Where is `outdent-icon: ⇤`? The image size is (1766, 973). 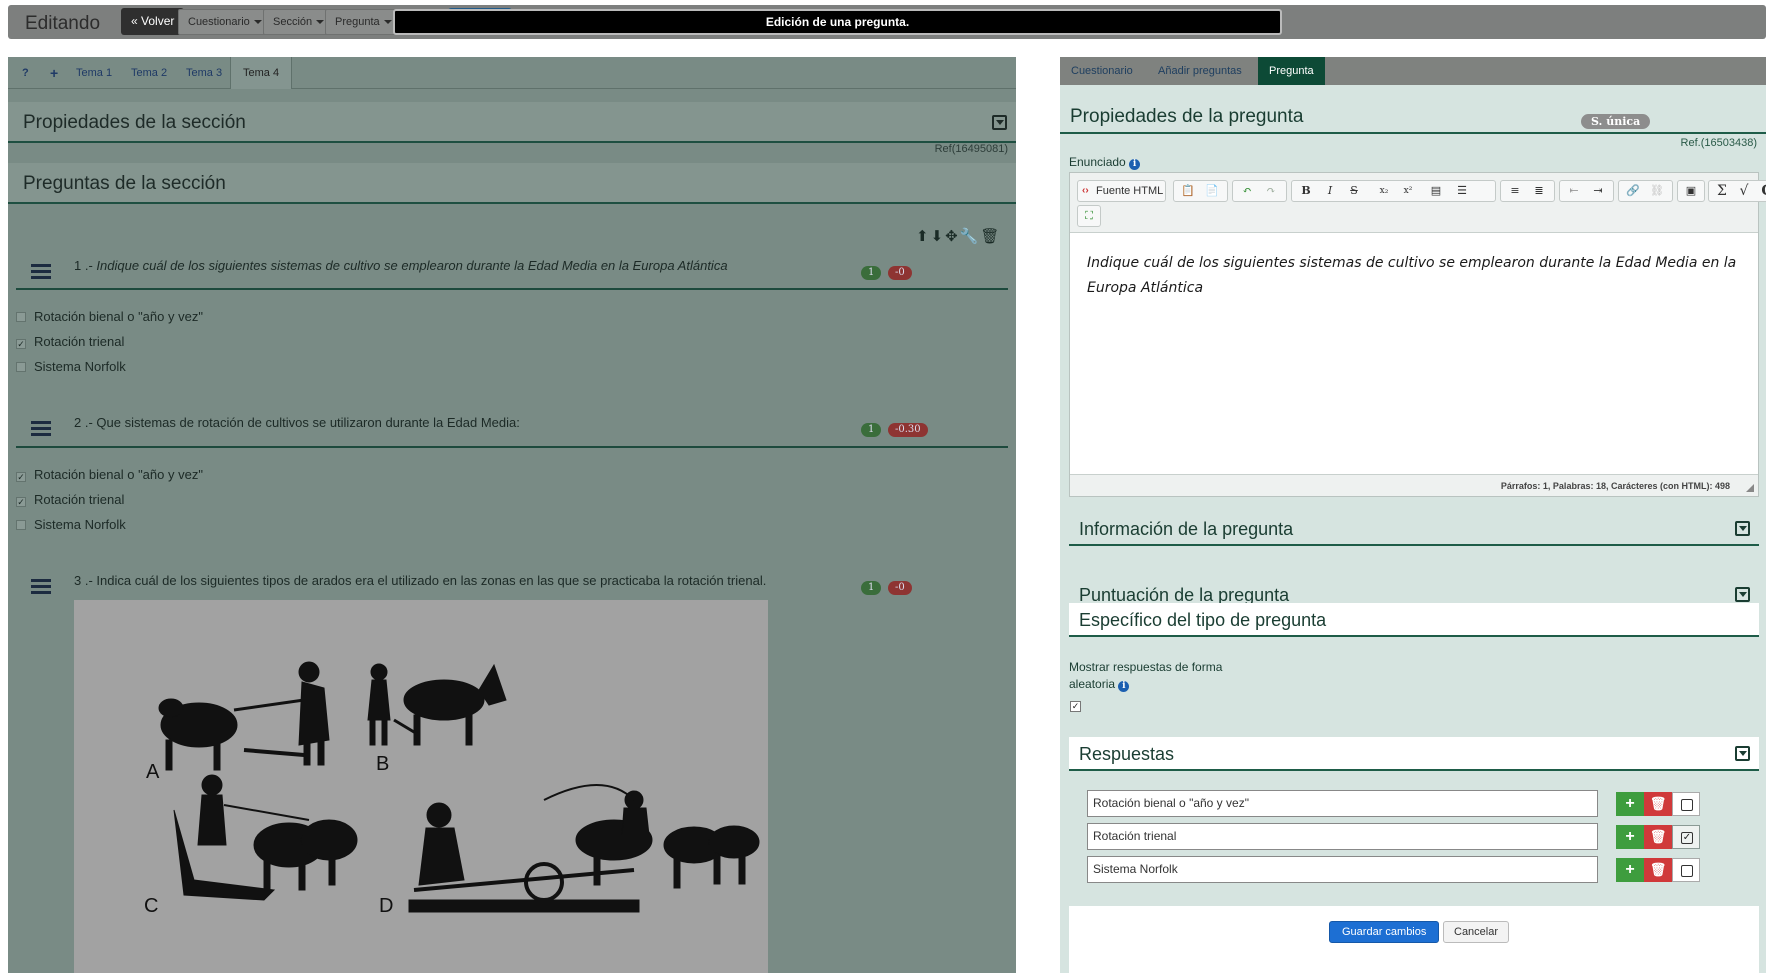 outdent-icon: ⇤ is located at coordinates (1574, 191).